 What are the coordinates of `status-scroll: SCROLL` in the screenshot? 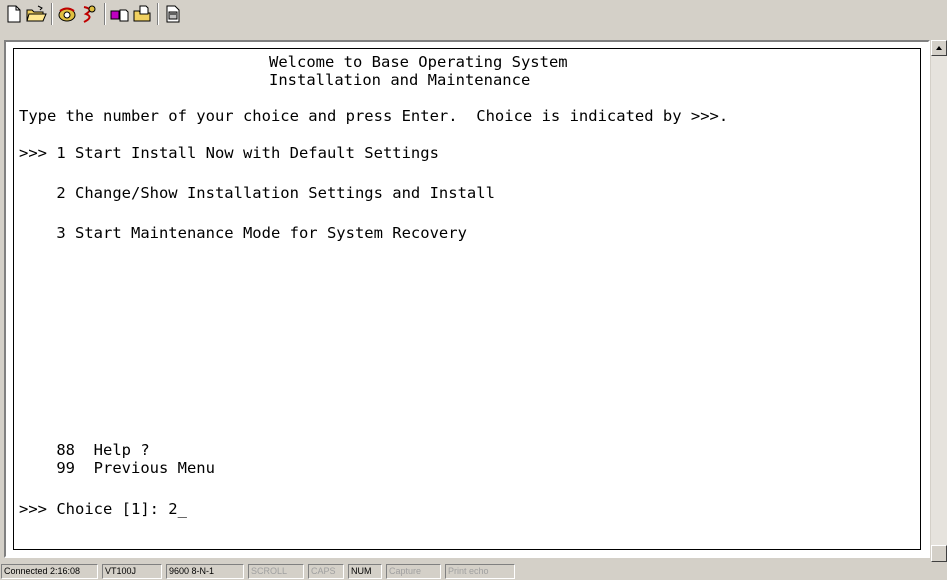 It's located at (276, 571).